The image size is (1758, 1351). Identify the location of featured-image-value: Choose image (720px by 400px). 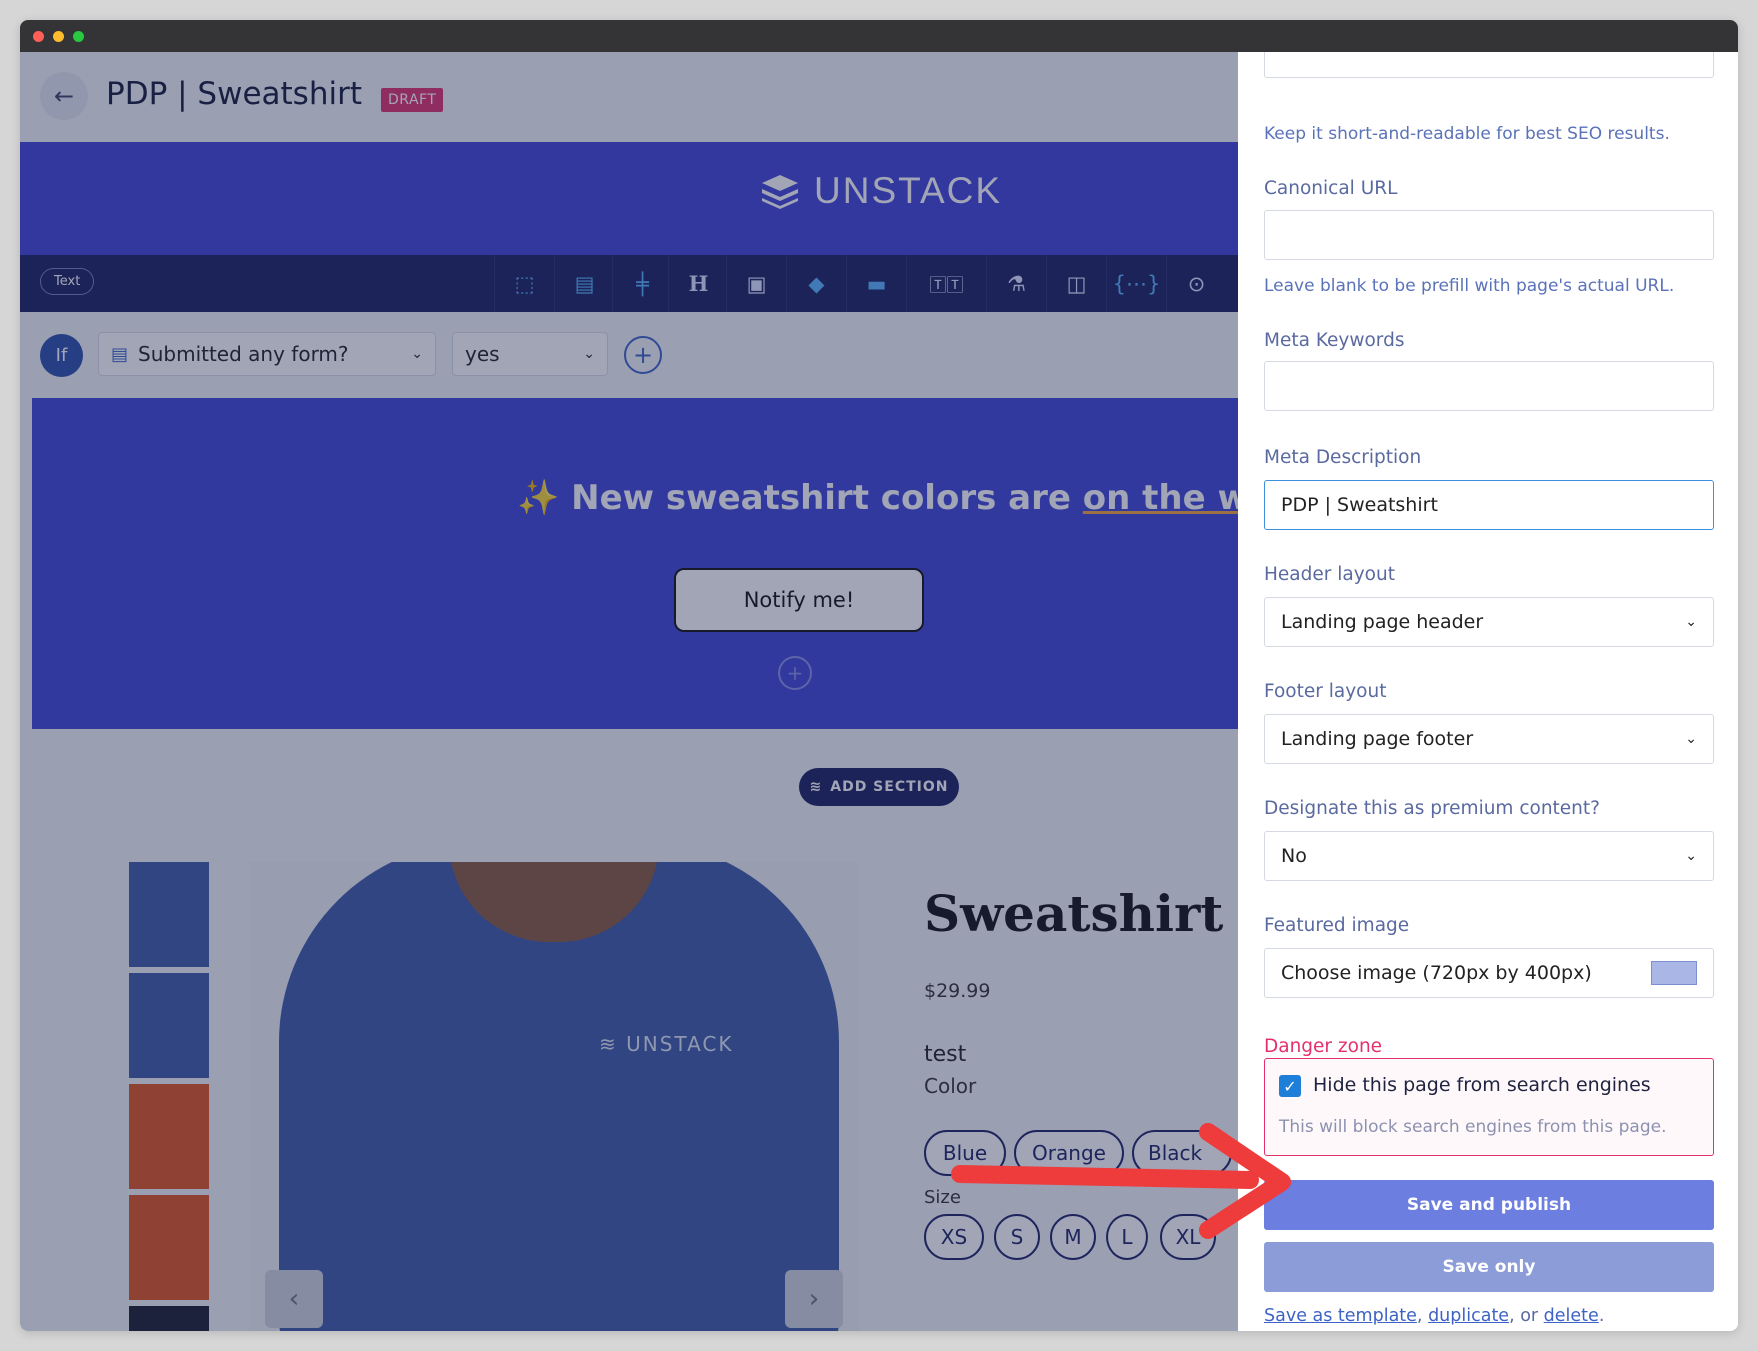
(1436, 973).